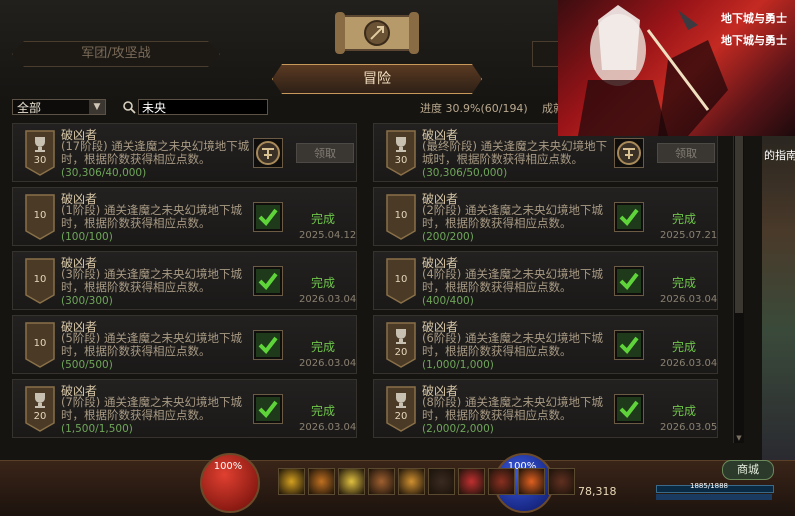 The height and width of the screenshot is (516, 795). What do you see at coordinates (40, 153) in the screenshot?
I see `trophy-badge-icon: 30` at bounding box center [40, 153].